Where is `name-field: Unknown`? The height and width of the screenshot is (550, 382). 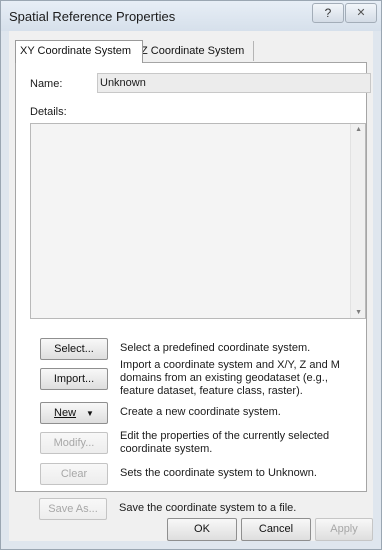 name-field: Unknown is located at coordinates (234, 83).